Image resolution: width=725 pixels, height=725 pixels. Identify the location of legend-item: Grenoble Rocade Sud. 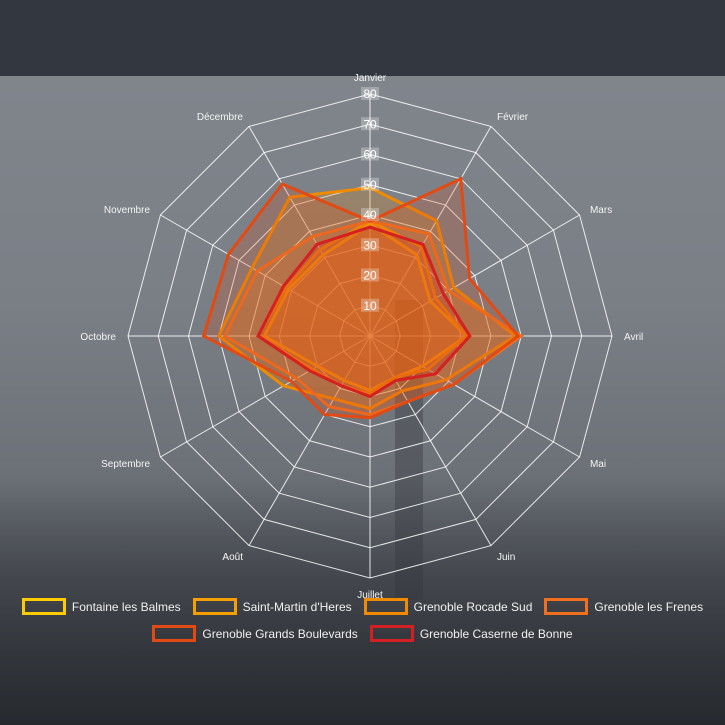
(448, 606).